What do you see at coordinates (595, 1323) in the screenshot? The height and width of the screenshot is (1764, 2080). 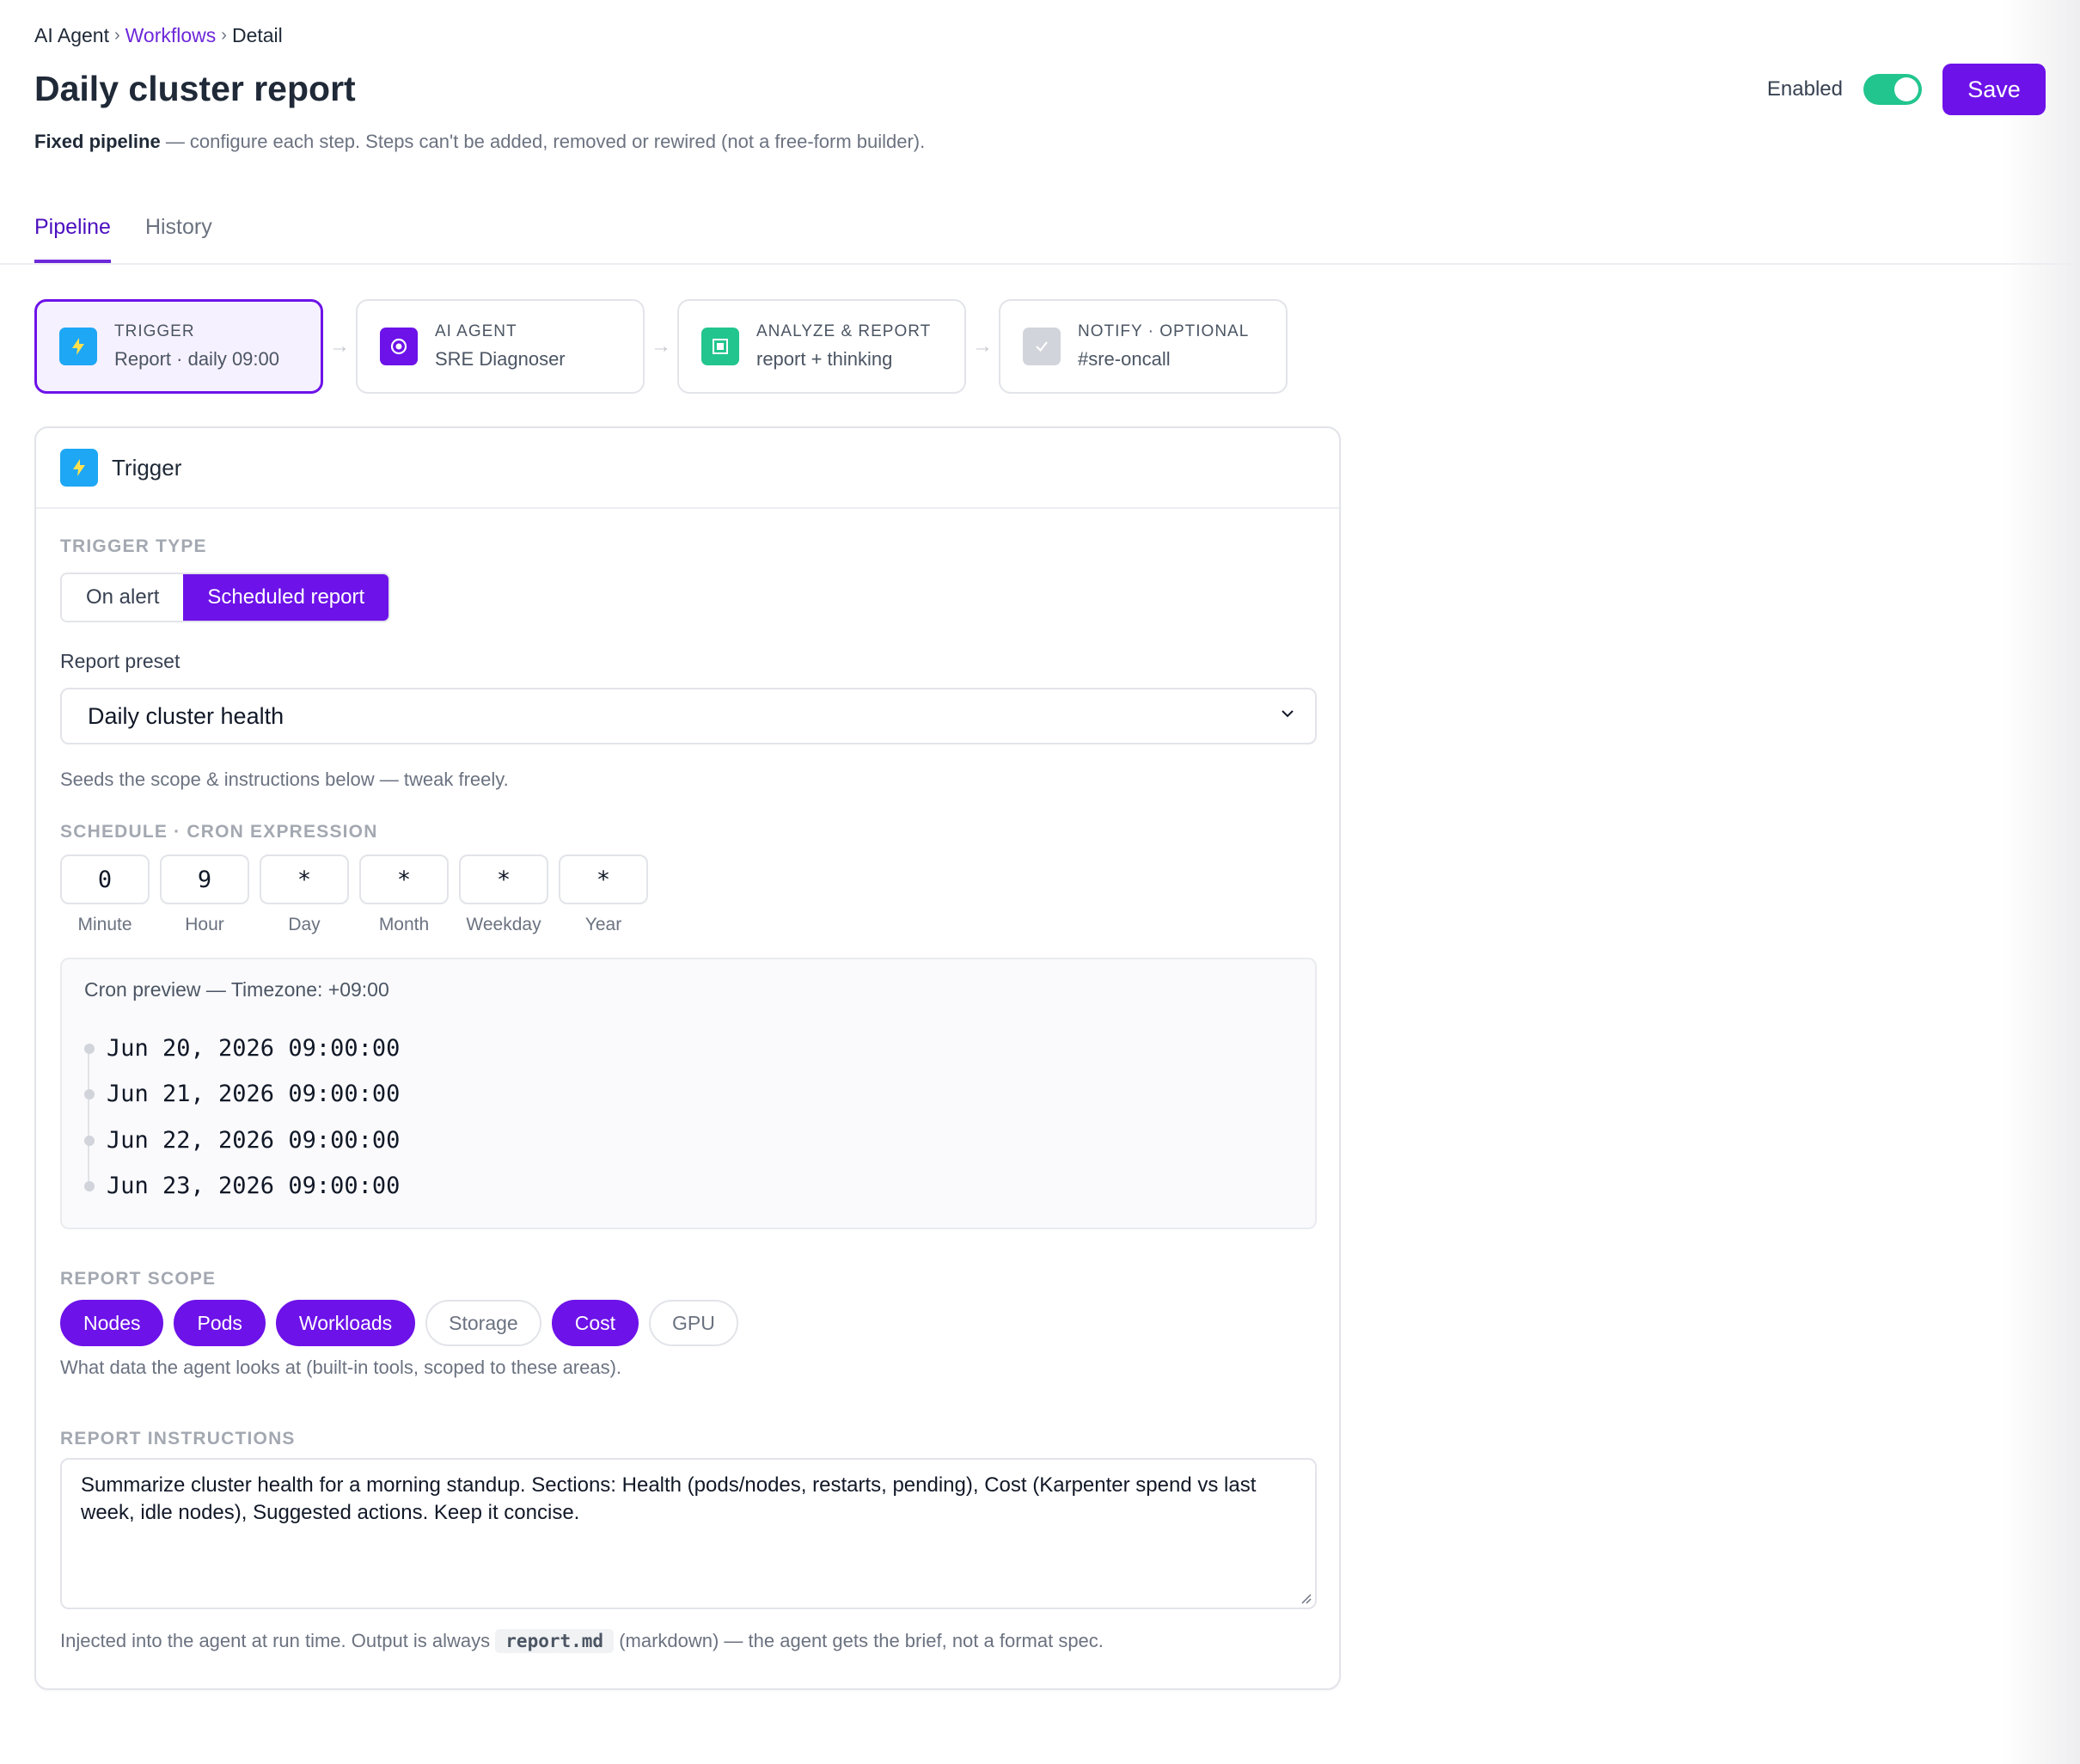 I see `scope-chip-cost: Cost` at bounding box center [595, 1323].